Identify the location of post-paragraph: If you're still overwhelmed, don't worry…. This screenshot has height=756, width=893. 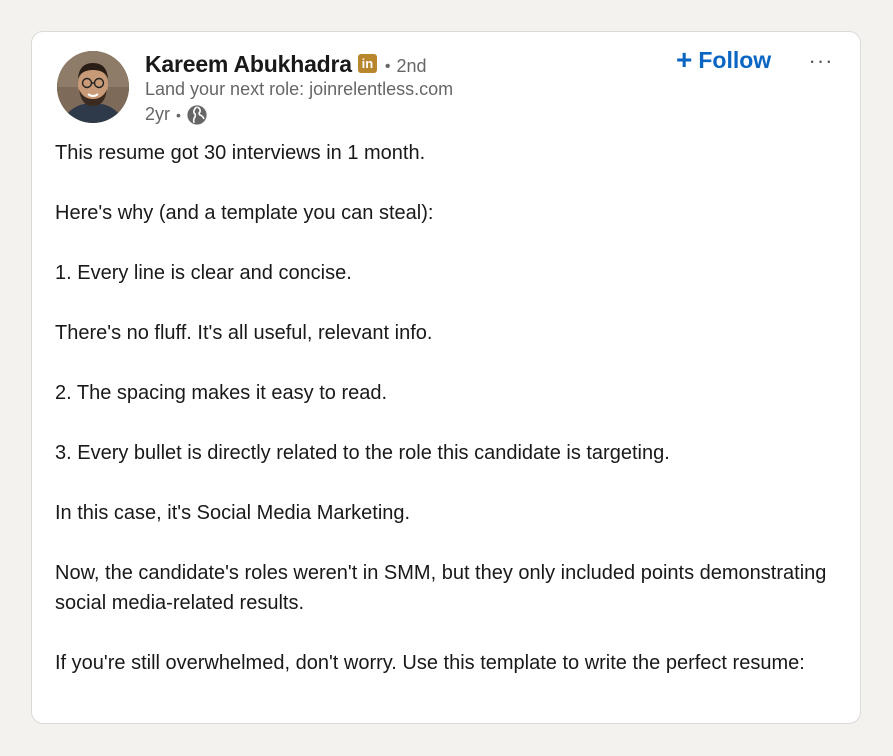
(430, 663).